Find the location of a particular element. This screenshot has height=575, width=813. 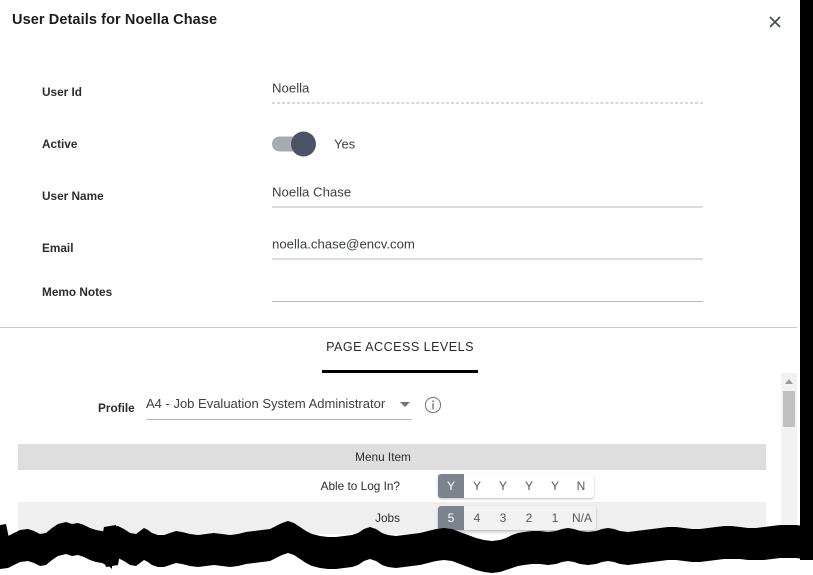

email-label: Email is located at coordinates (58, 248).